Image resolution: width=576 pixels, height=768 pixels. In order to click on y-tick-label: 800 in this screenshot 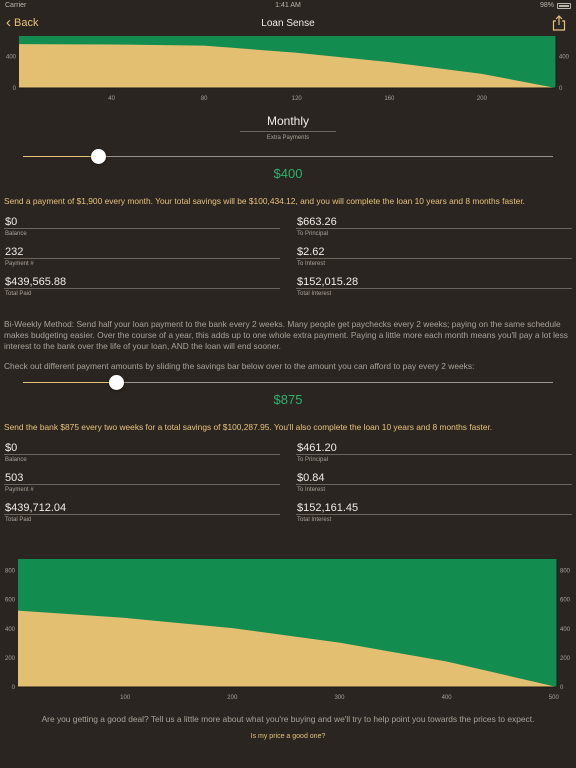, I will do `click(10, 572)`.